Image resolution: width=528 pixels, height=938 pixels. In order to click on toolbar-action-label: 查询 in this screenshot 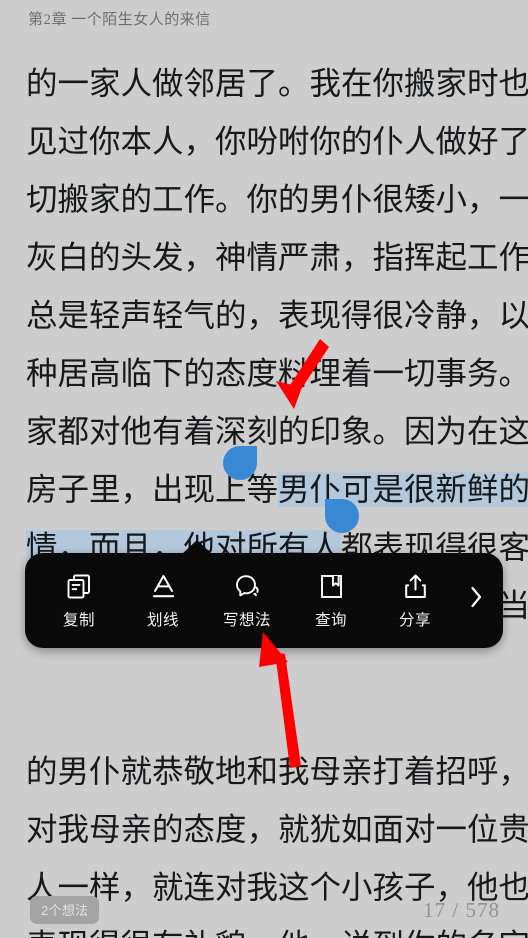, I will do `click(330, 620)`.